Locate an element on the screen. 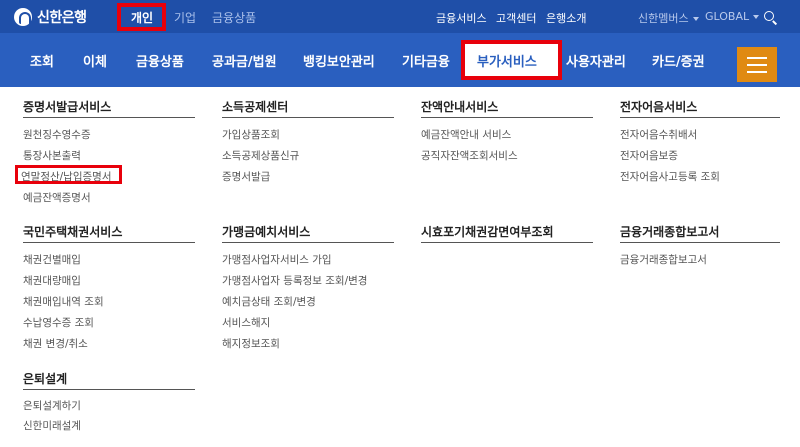  menu-link: 채권대량매입 is located at coordinates (52, 280).